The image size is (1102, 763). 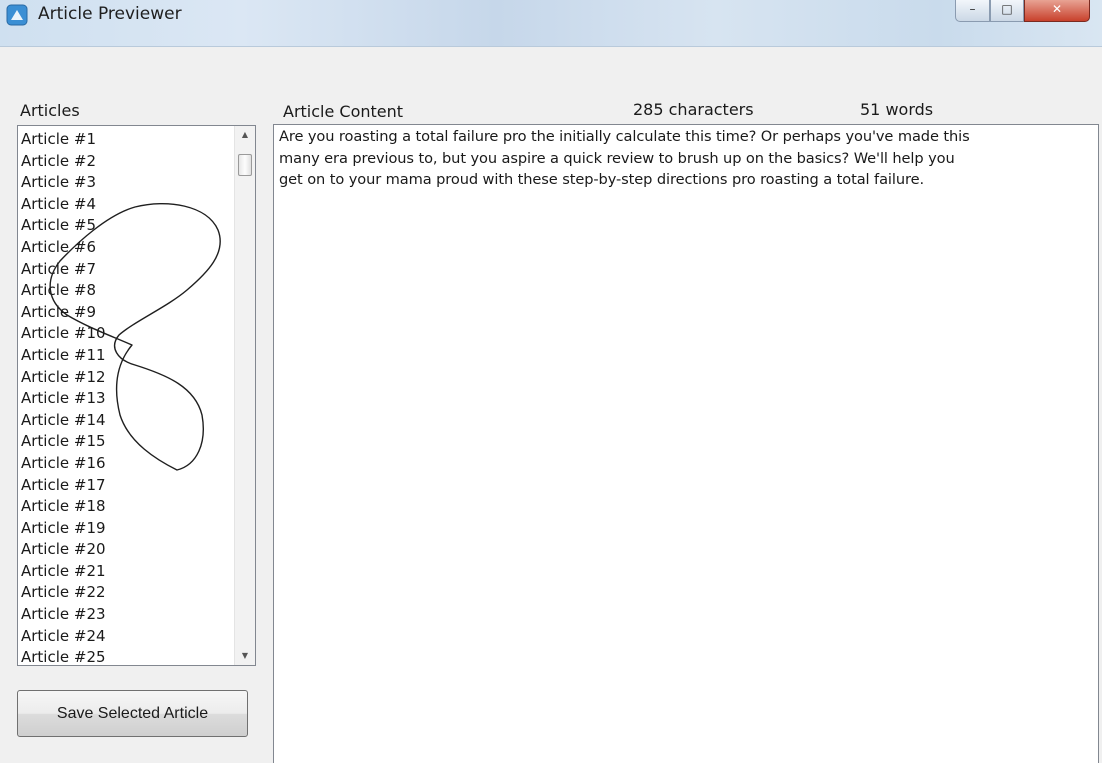 I want to click on list-item: Article #10, so click(x=127, y=334).